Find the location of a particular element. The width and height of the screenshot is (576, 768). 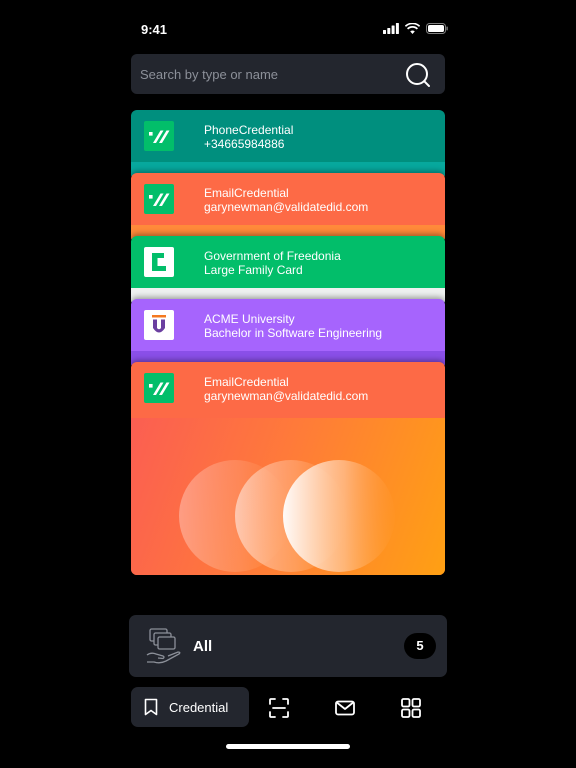

bottom-navigation: Credential is located at coordinates (288, 707).